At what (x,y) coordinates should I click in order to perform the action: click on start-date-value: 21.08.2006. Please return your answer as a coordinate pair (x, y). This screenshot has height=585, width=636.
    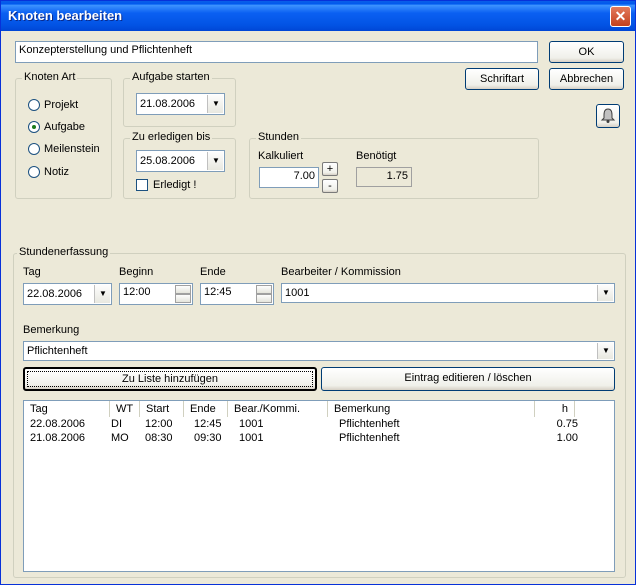
    Looking at the image, I should click on (168, 104).